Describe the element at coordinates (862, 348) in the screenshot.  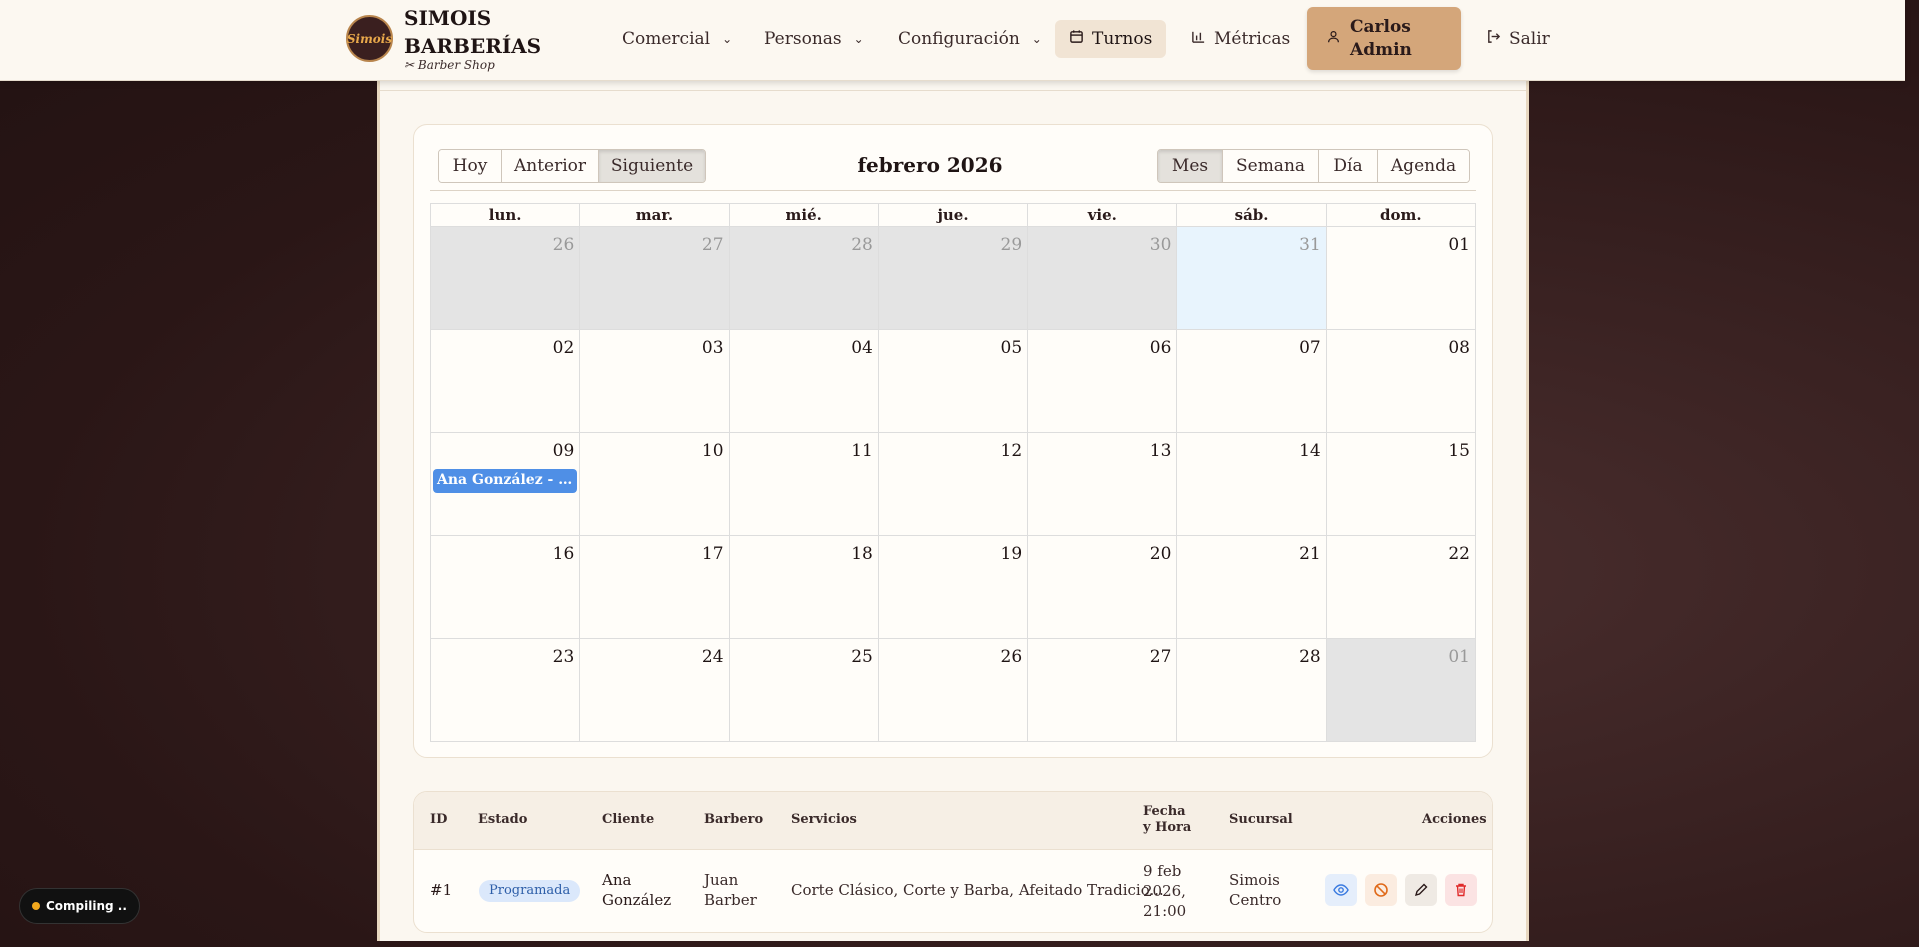
I see `day-number: 04` at that location.